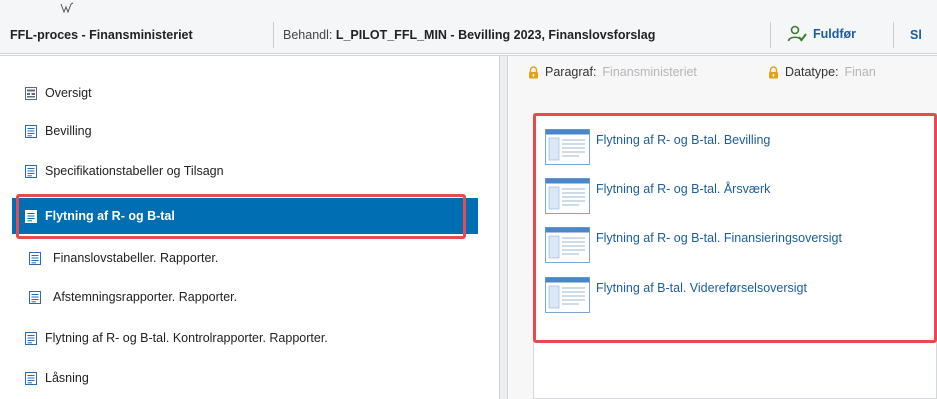  I want to click on tile-bevilling: Flytning af R- og B-tal. Bevilling, so click(740, 148).